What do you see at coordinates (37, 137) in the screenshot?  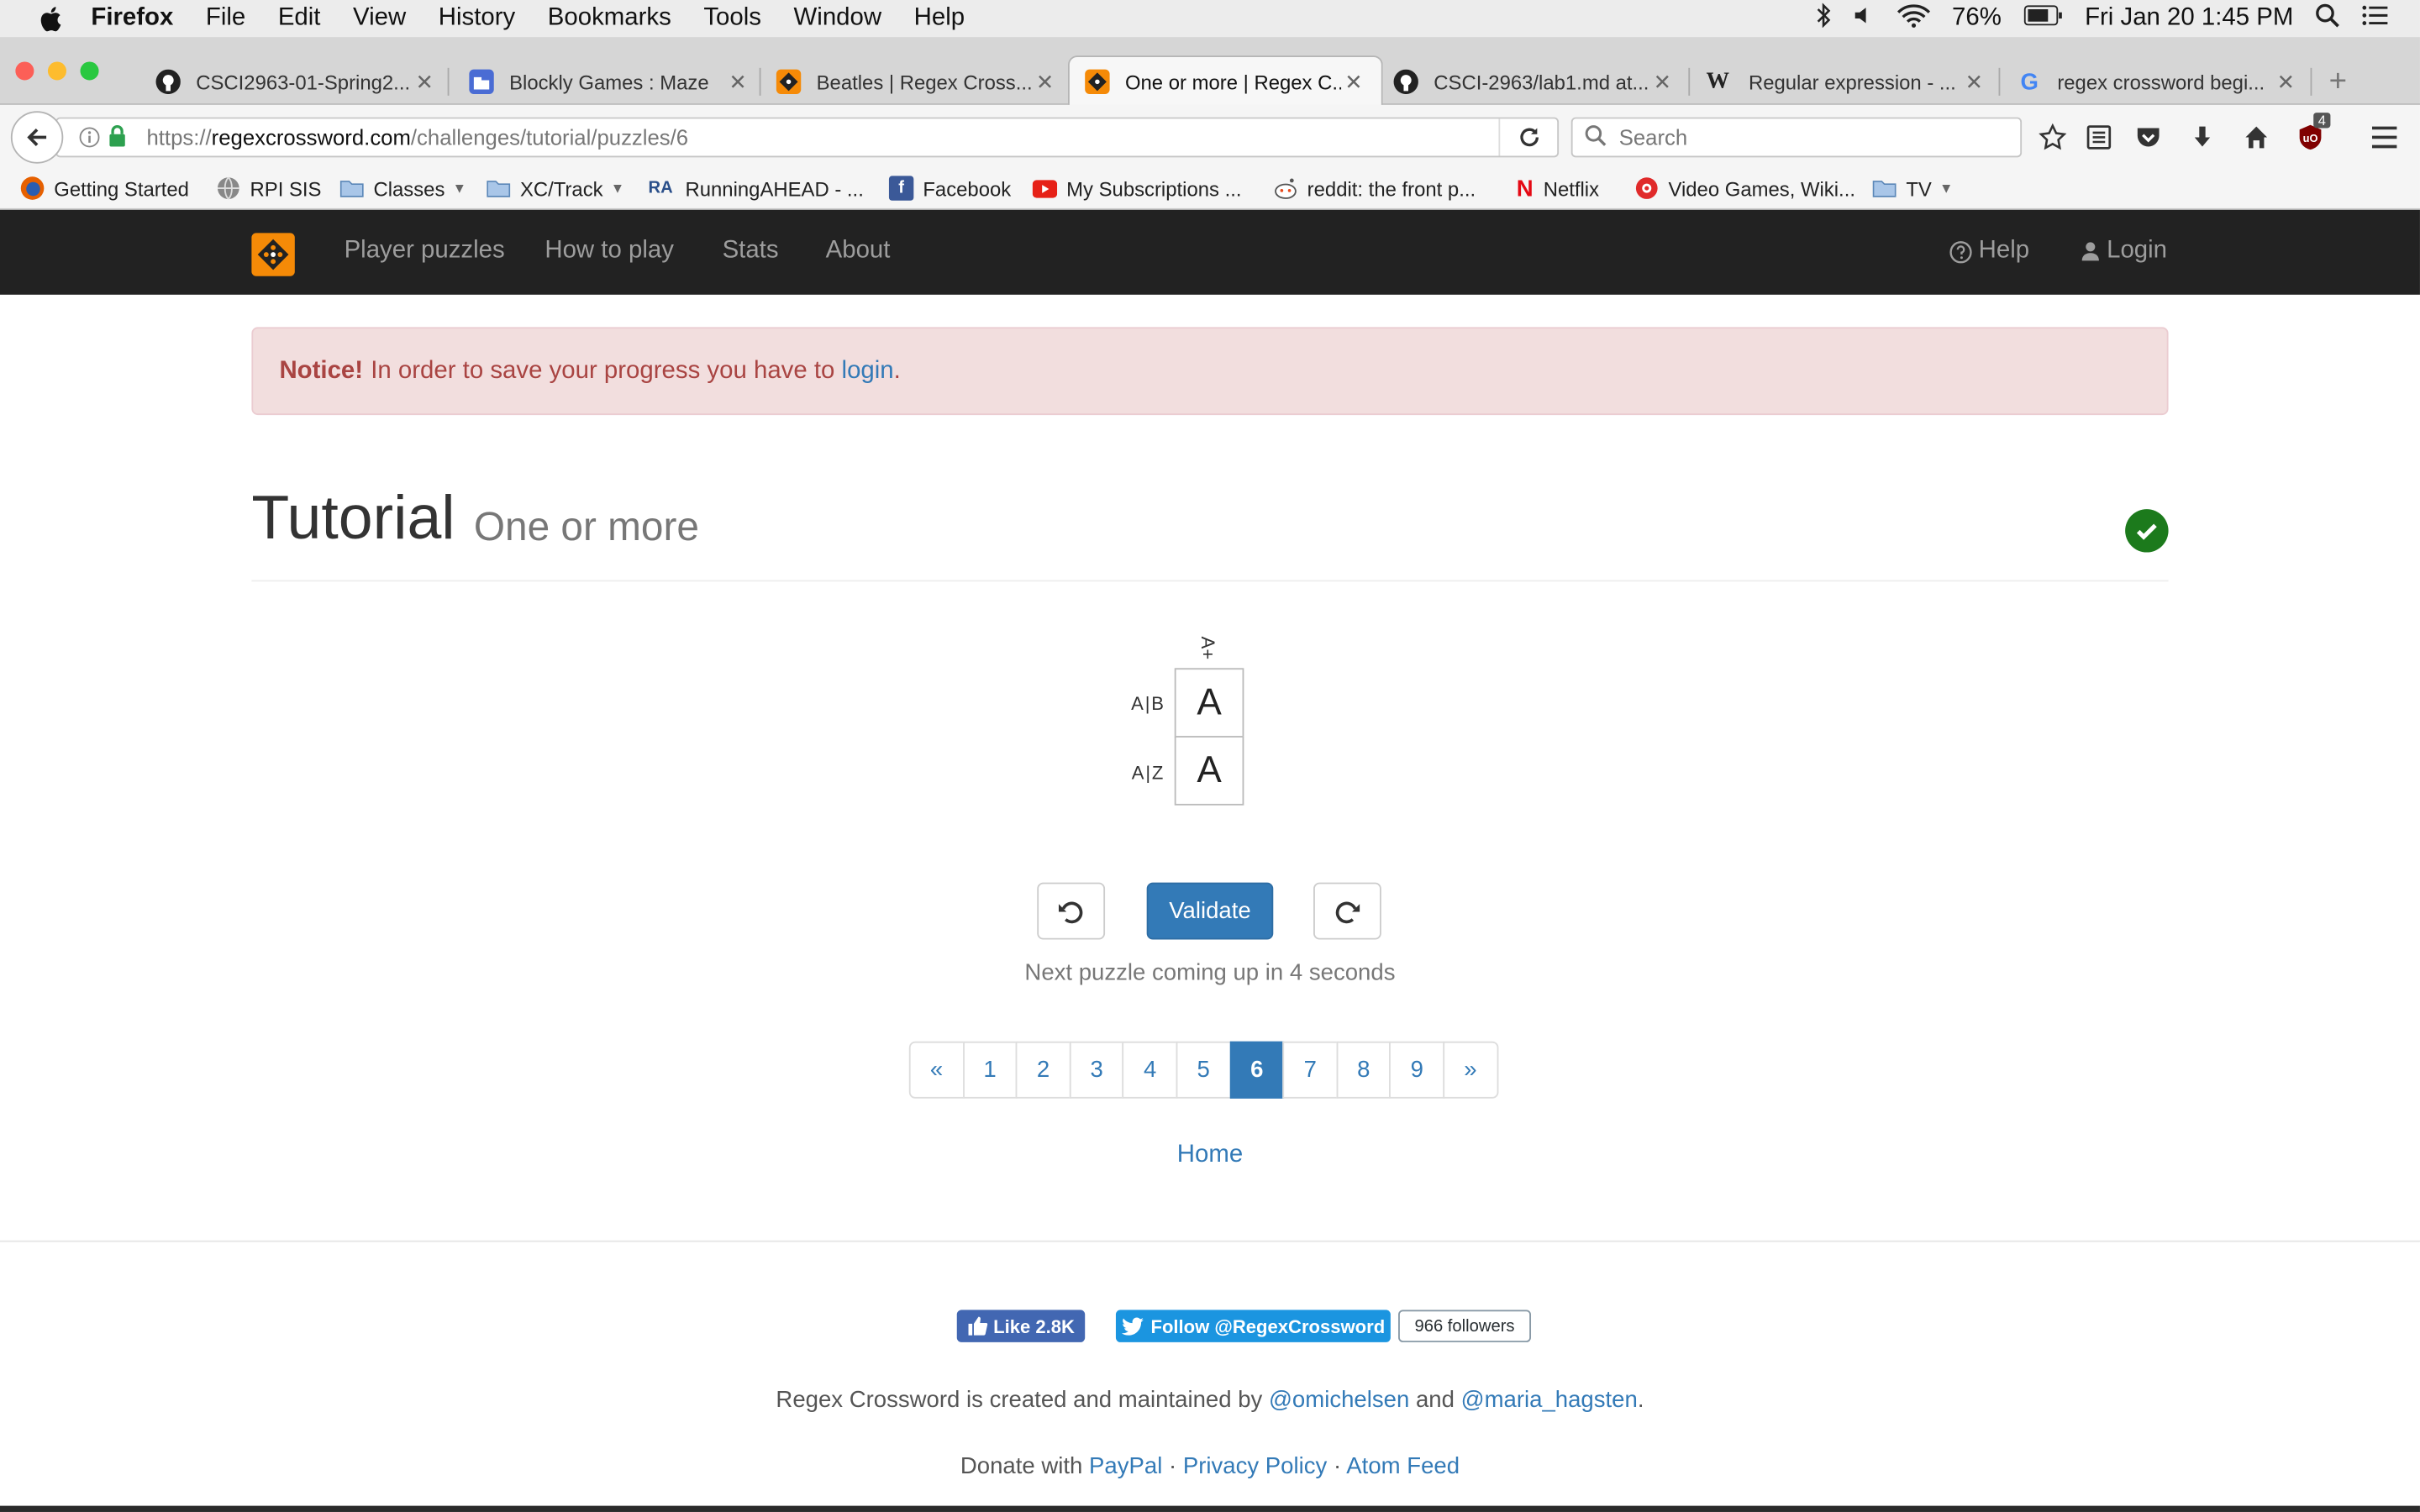 I see `back-button` at bounding box center [37, 137].